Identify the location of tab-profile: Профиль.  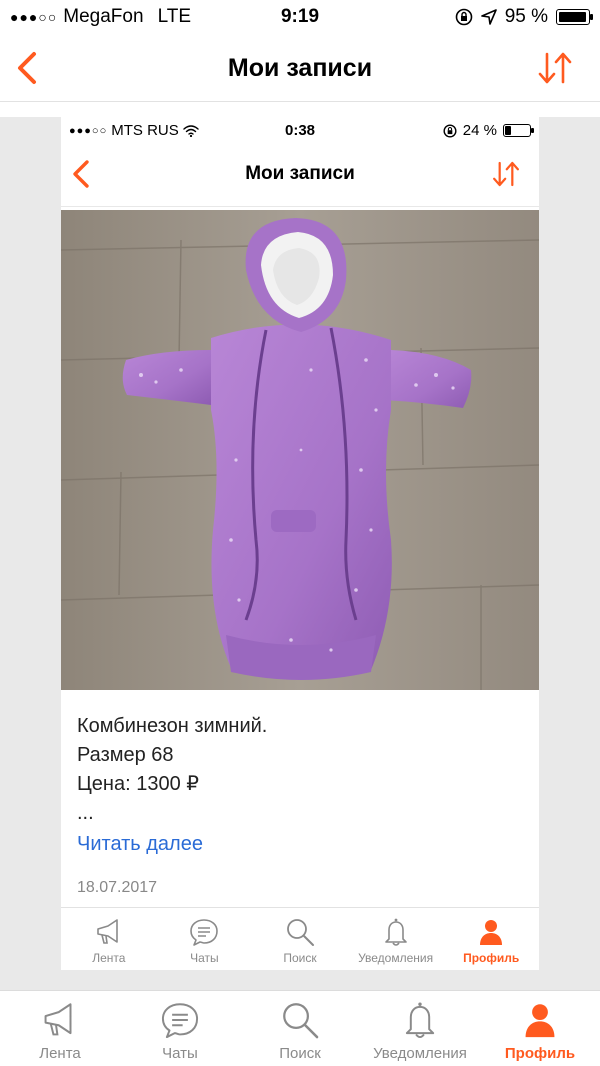
(540, 1028).